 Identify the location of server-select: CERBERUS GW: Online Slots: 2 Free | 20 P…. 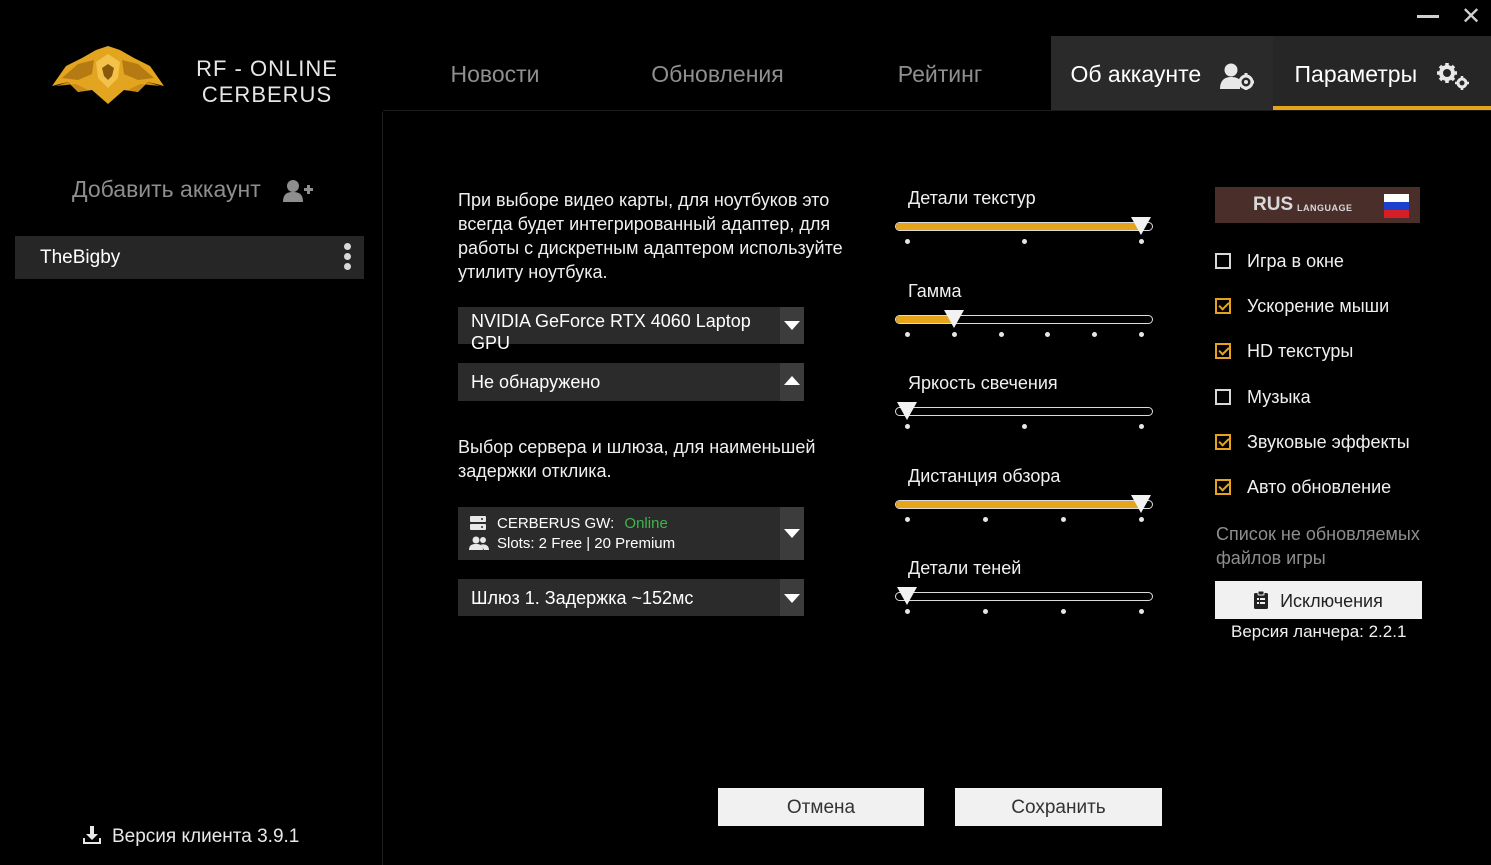
(631, 533).